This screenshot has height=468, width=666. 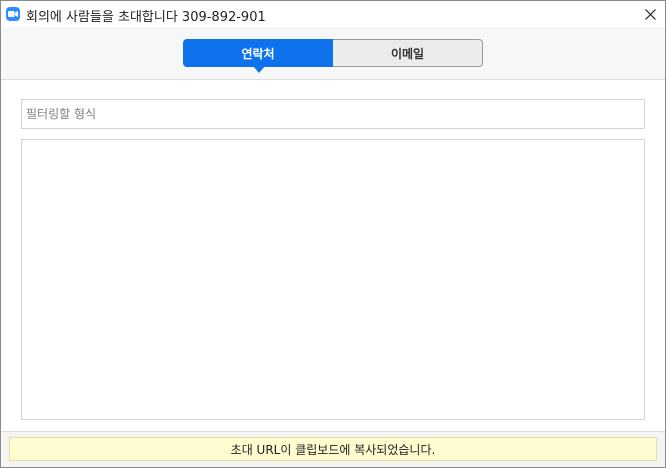 What do you see at coordinates (333, 14) in the screenshot?
I see `title-bar: 회의에 사람들을 초대합니다 309-892-901` at bounding box center [333, 14].